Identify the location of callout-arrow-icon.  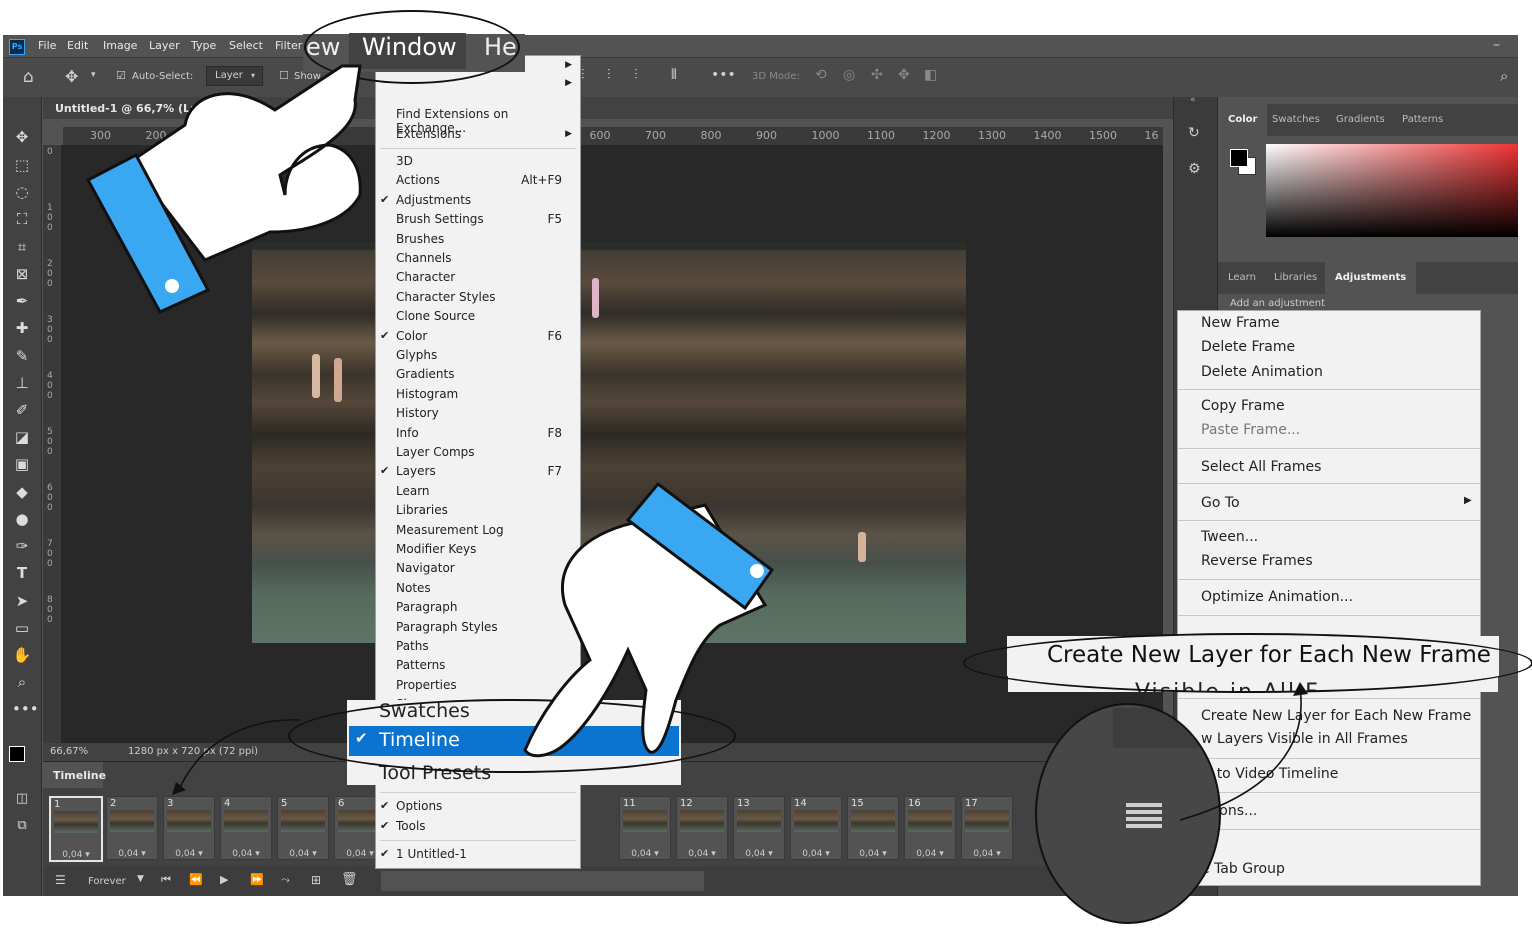
(740, 751).